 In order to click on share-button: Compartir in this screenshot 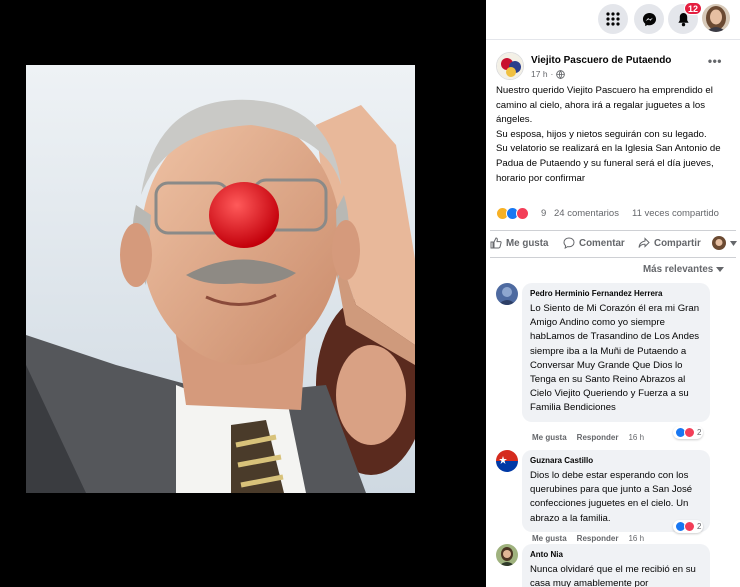, I will do `click(669, 243)`.